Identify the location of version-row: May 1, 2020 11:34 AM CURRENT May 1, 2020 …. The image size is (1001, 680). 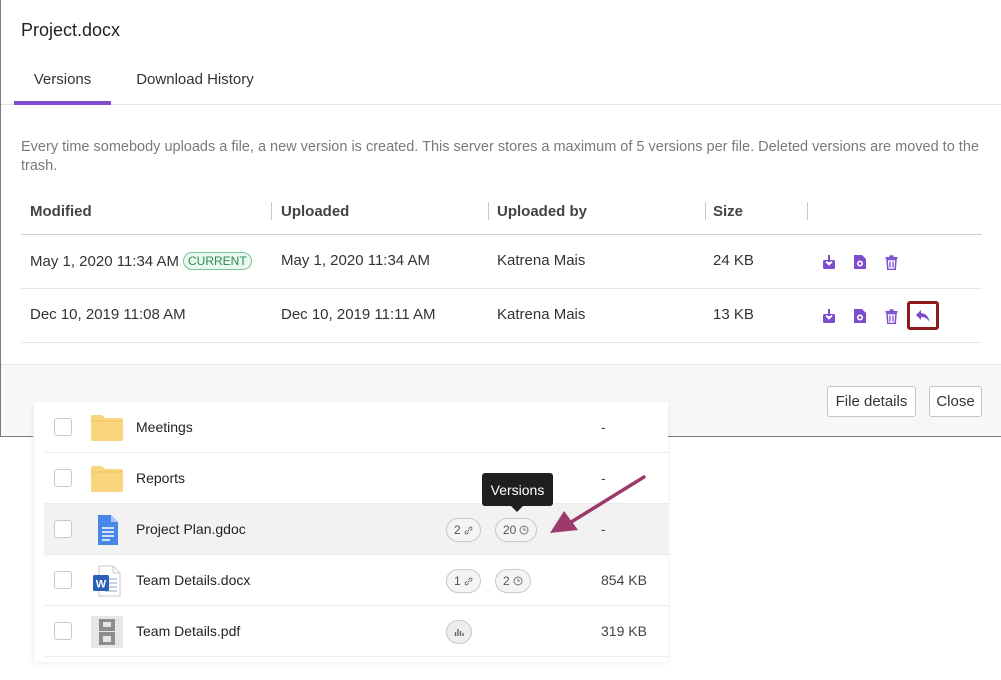
(501, 262).